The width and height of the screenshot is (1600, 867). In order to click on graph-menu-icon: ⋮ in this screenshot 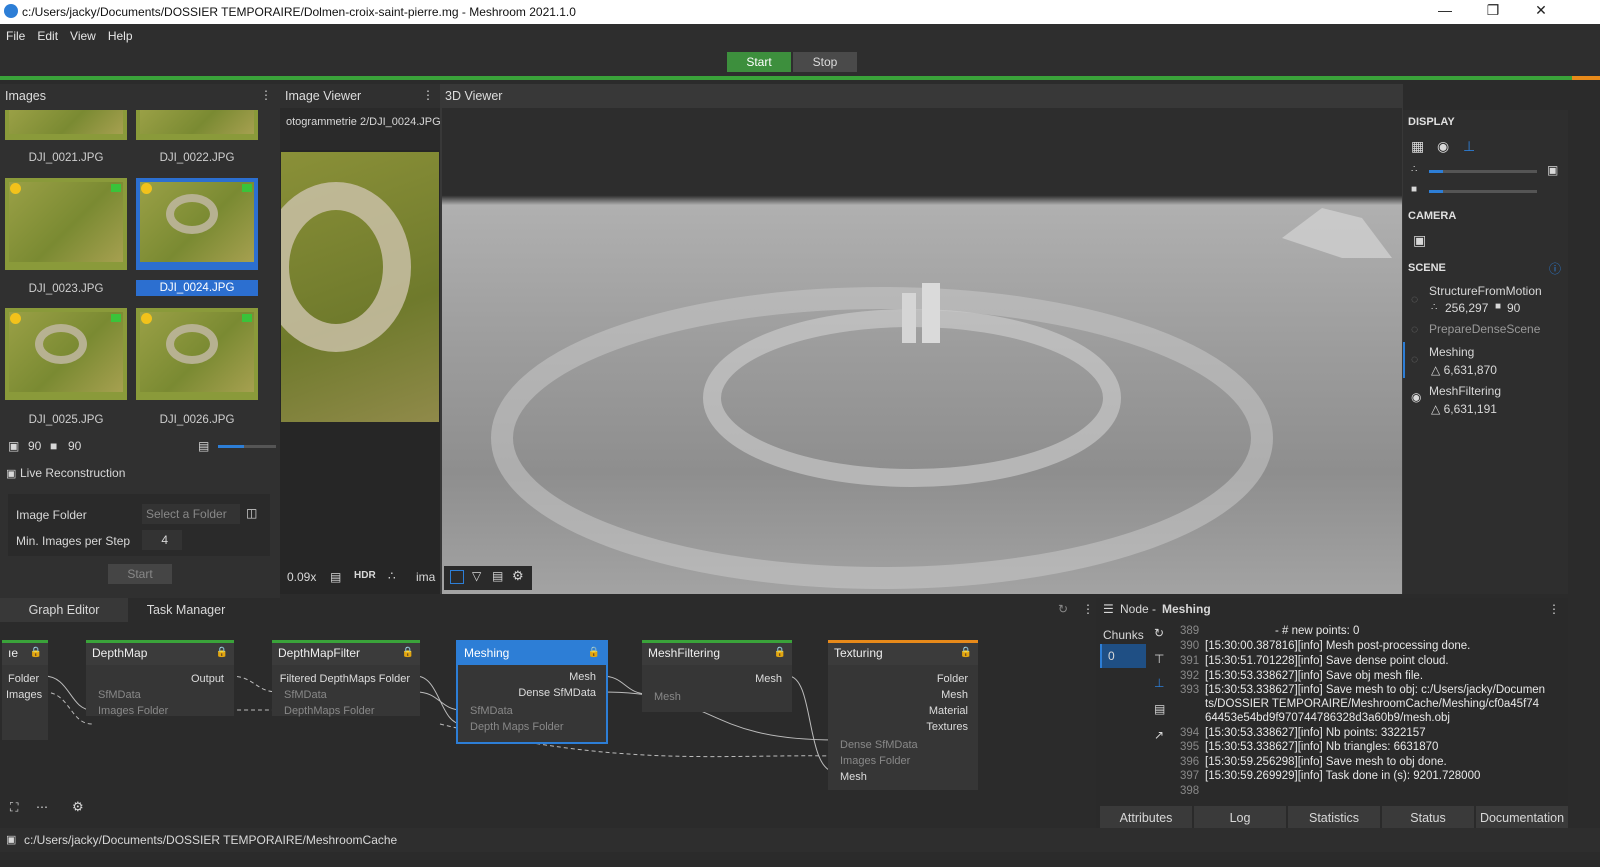, I will do `click(1088, 609)`.